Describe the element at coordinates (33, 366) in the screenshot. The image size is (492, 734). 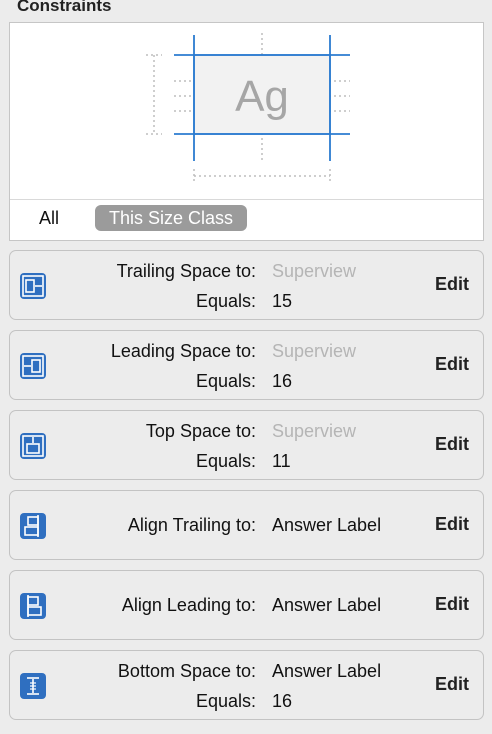
I see `leading-space-icon` at that location.